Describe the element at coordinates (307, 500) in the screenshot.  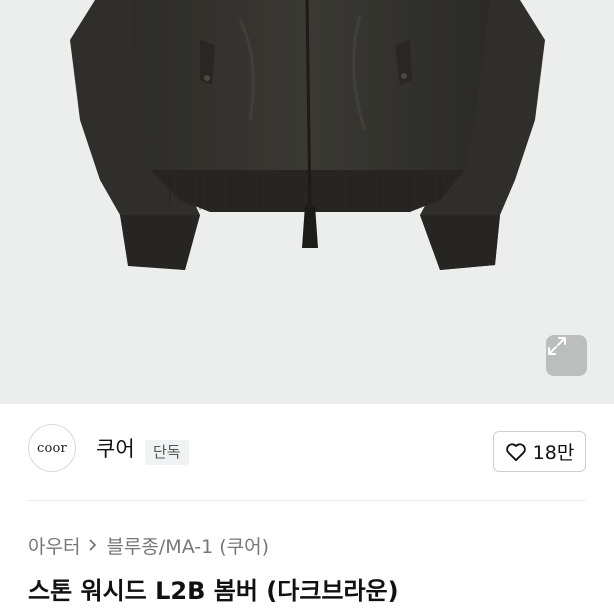
I see `divider` at that location.